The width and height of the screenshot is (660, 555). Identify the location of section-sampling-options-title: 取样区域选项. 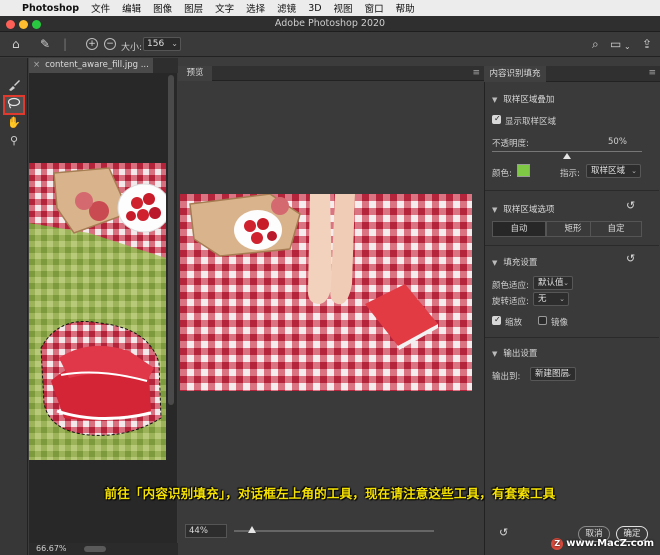
(529, 210).